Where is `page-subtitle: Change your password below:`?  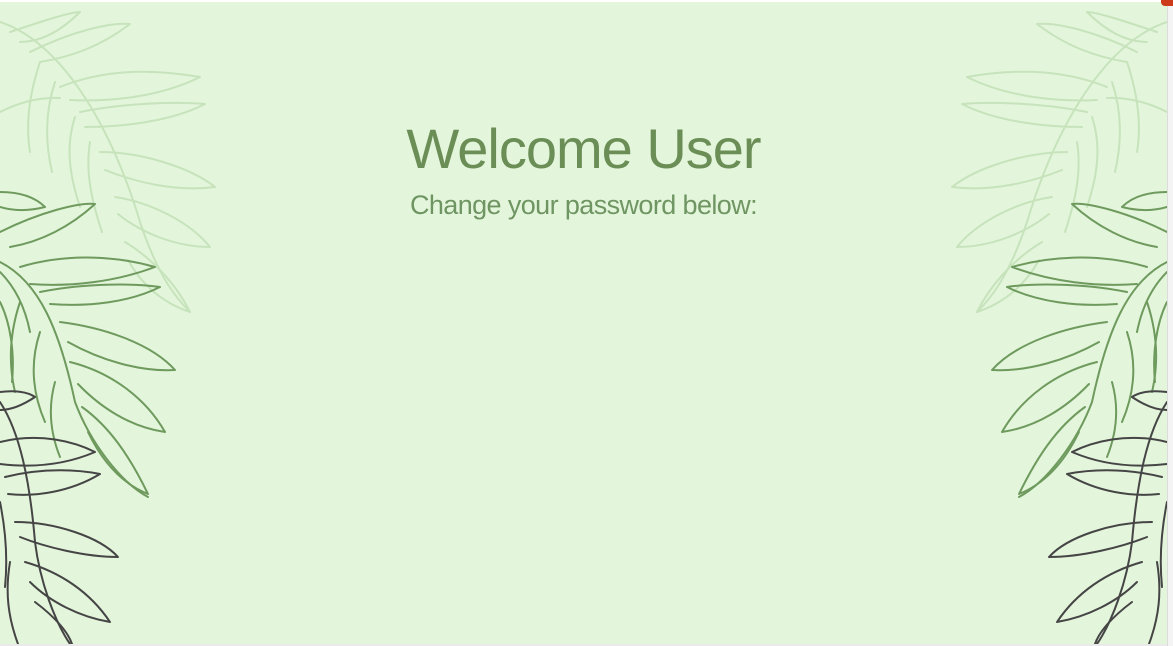
page-subtitle: Change your password below: is located at coordinates (583, 205).